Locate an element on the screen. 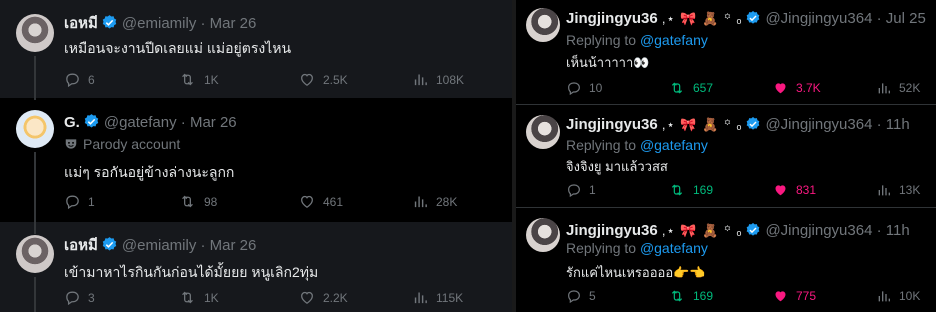  views-button: 28K is located at coordinates (434, 201).